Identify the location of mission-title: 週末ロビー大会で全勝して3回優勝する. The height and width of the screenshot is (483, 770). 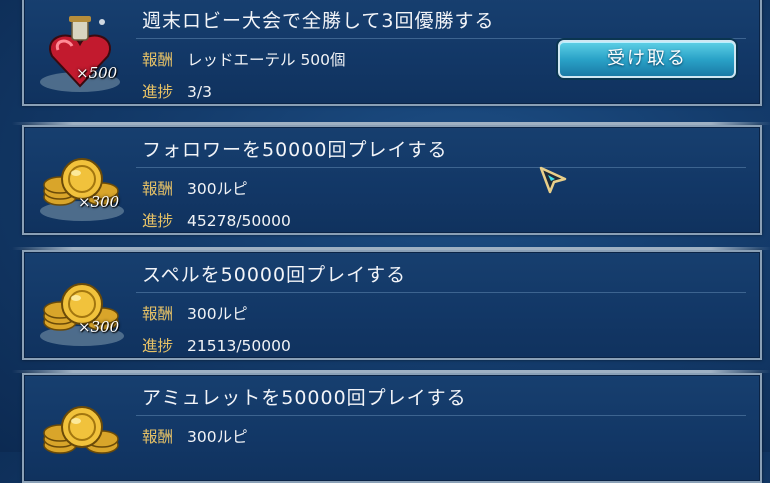
(318, 21).